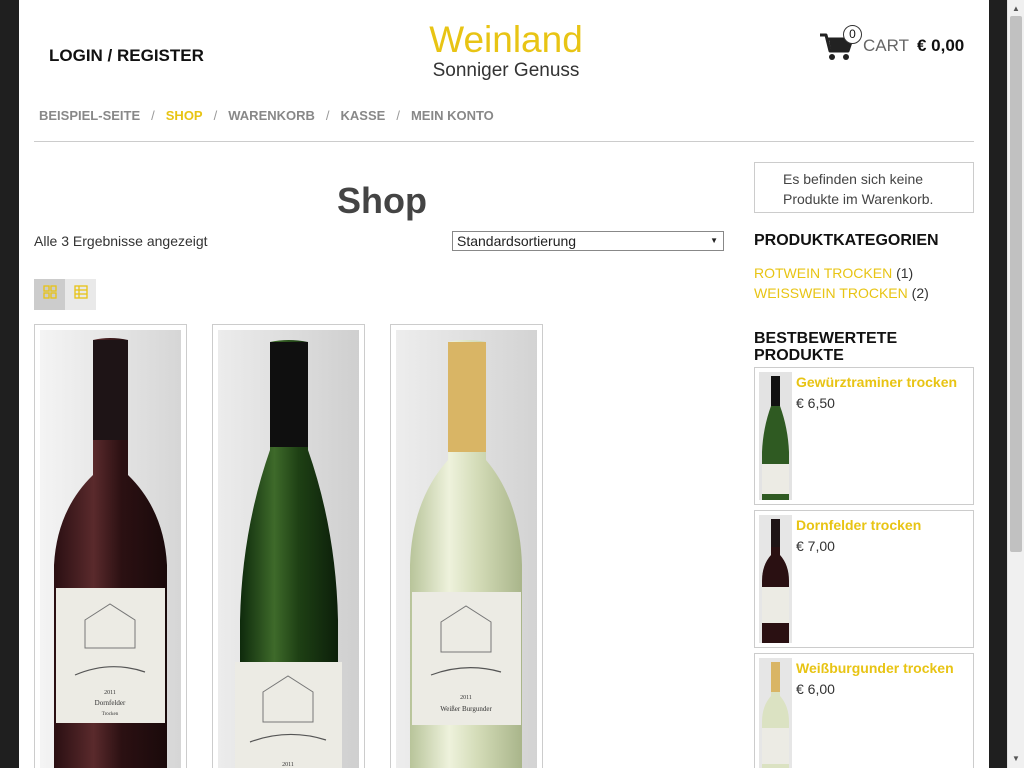  What do you see at coordinates (815, 403) in the screenshot?
I see `product-price: € 6,50` at bounding box center [815, 403].